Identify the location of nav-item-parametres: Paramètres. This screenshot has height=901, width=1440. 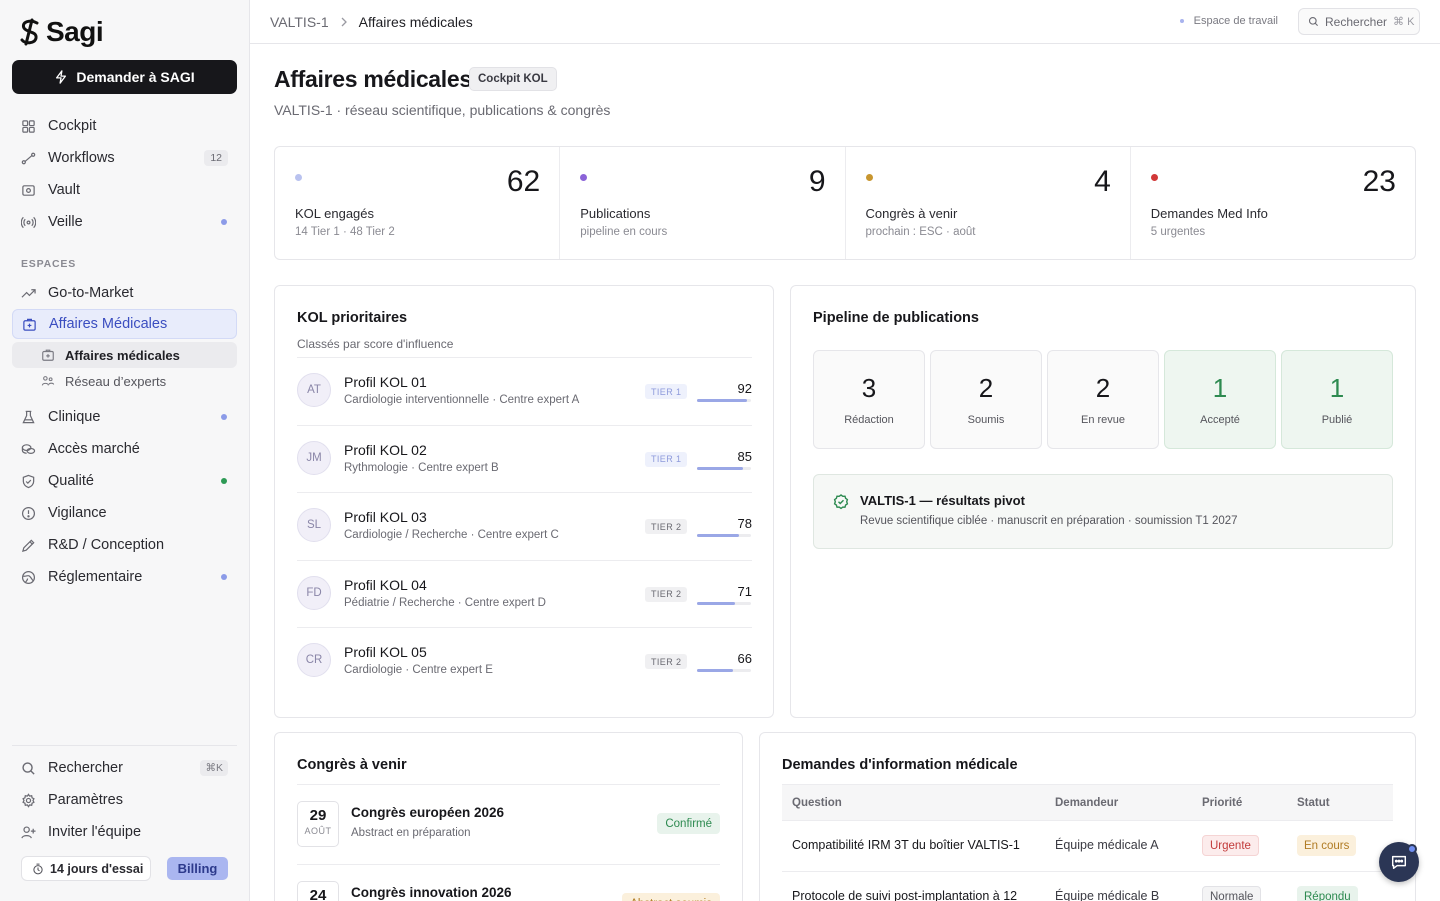
(124, 800).